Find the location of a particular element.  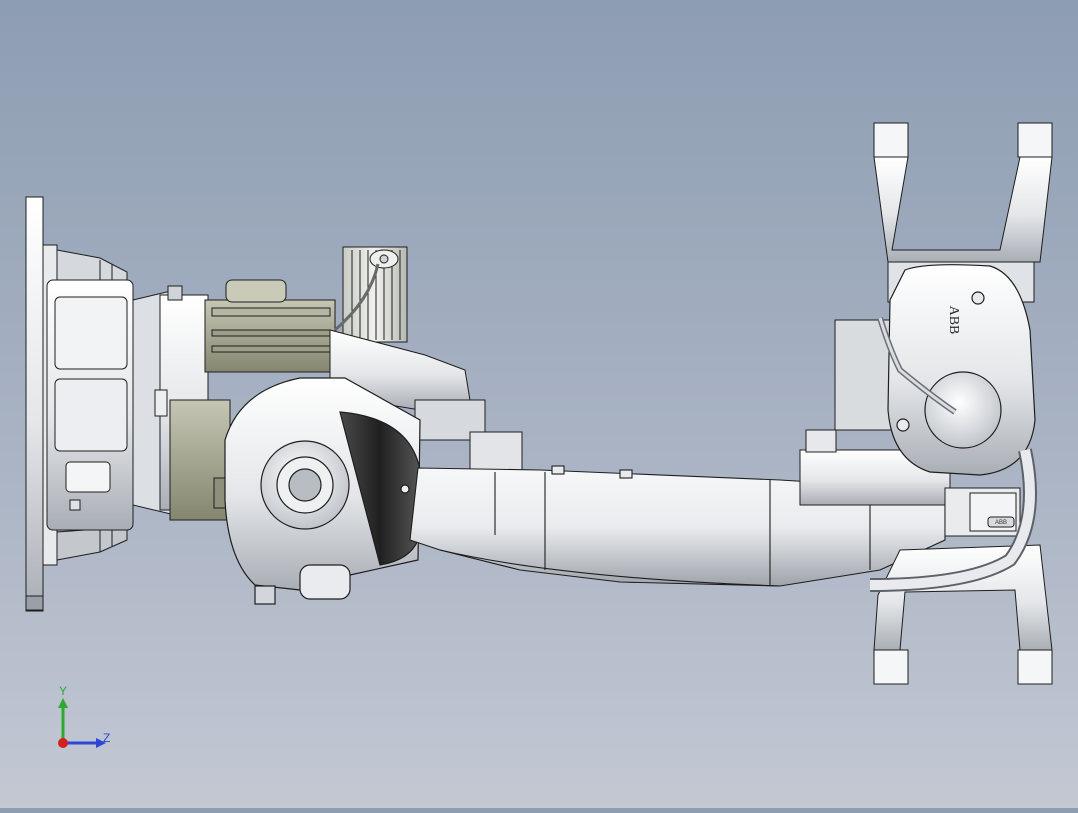

abb-logo: ABB is located at coordinates (953, 320).